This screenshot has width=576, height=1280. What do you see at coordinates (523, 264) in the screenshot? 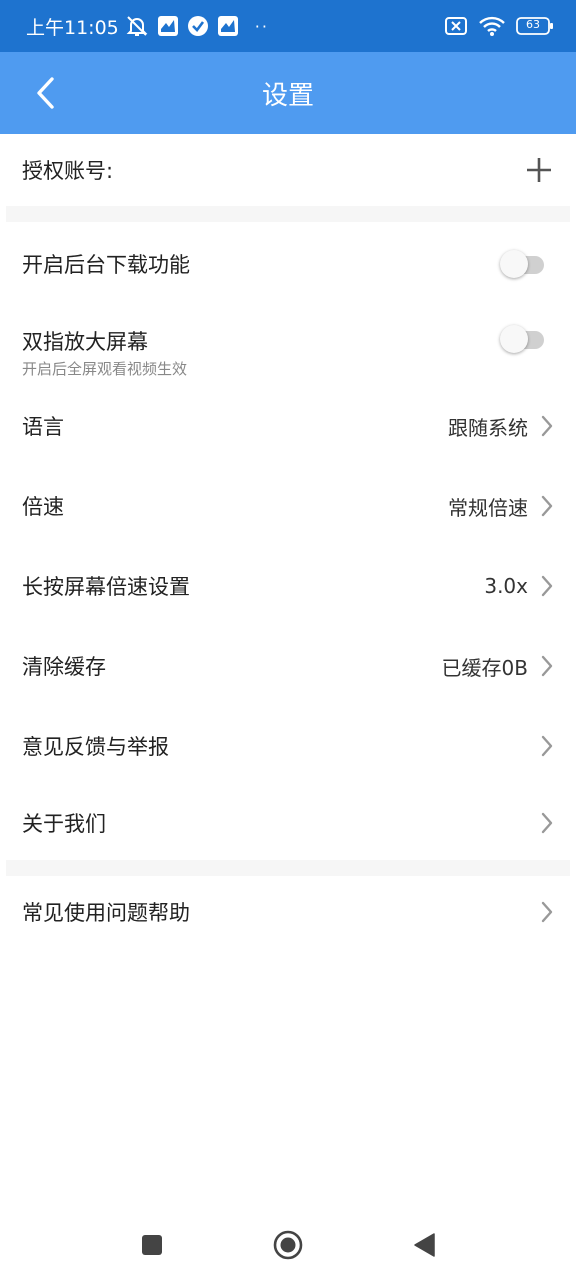
I see `background-download-toggle` at bounding box center [523, 264].